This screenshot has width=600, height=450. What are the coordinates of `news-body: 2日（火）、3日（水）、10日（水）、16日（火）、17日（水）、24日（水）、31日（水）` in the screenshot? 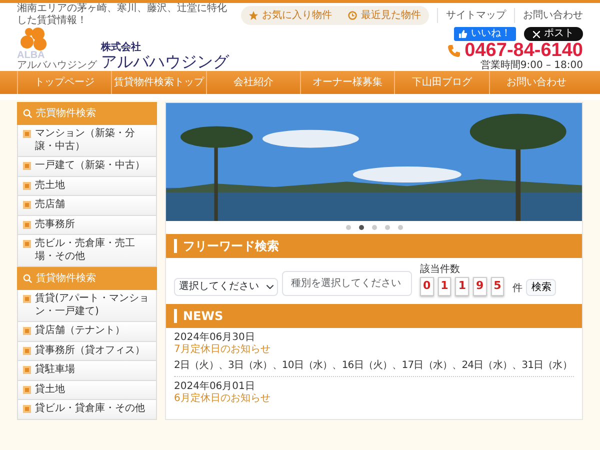 It's located at (373, 366).